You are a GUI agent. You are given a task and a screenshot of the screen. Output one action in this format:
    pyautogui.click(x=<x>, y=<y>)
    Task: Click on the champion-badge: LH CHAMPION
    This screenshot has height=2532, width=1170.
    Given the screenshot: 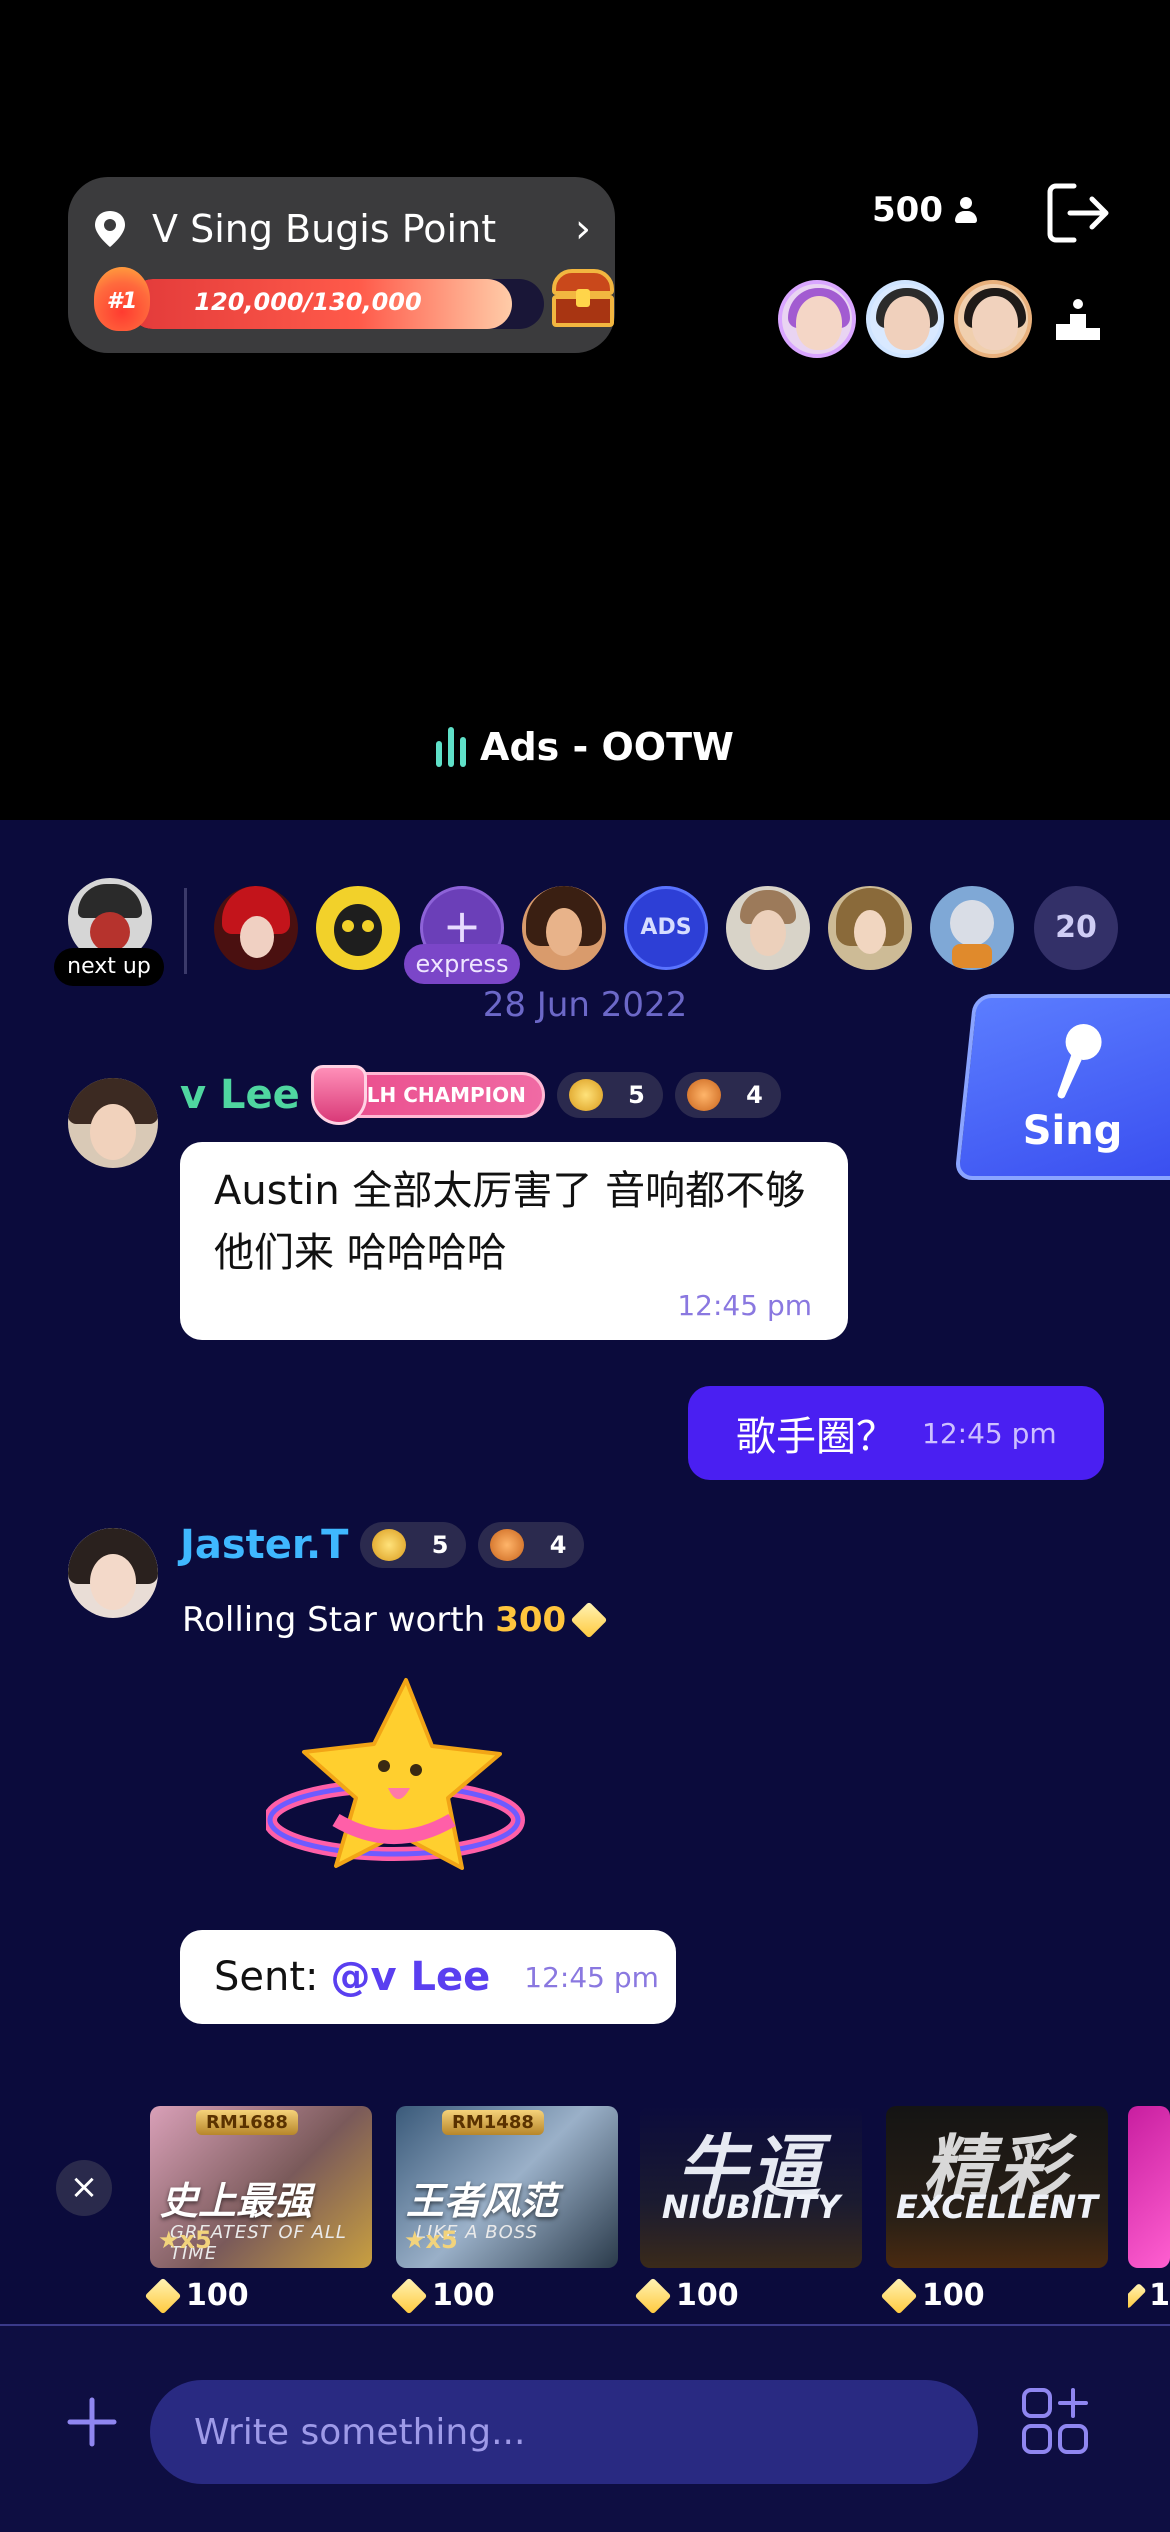 What is the action you would take?
    pyautogui.click(x=427, y=1095)
    